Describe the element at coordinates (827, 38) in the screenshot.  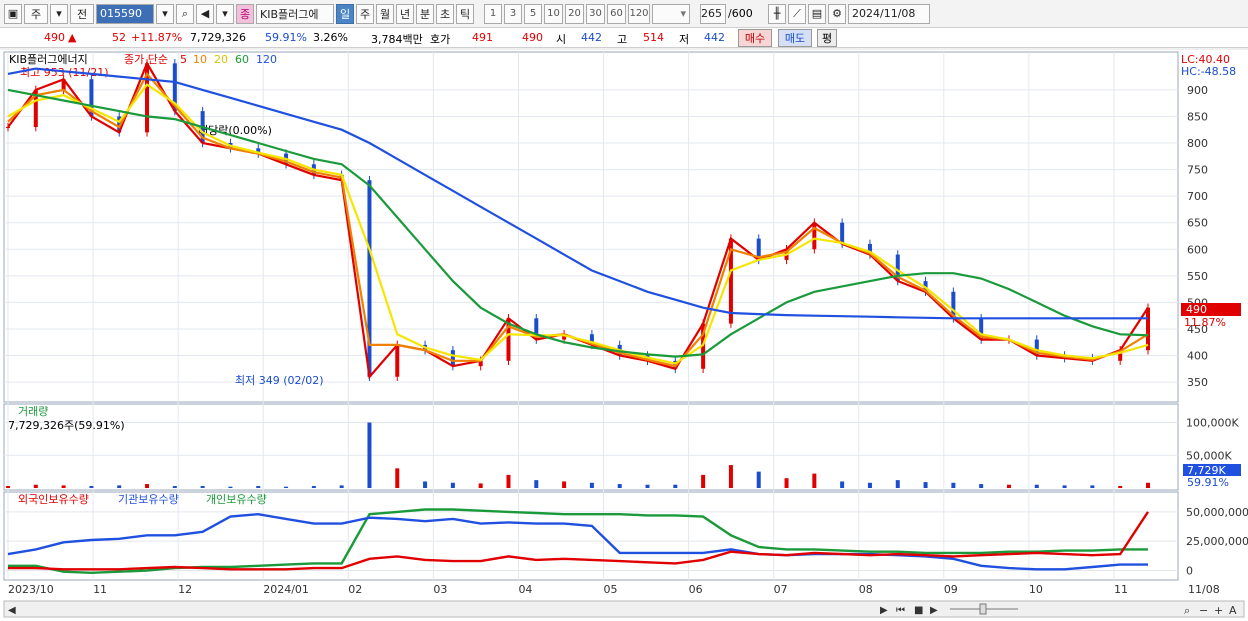
I see `eval-button: 평` at that location.